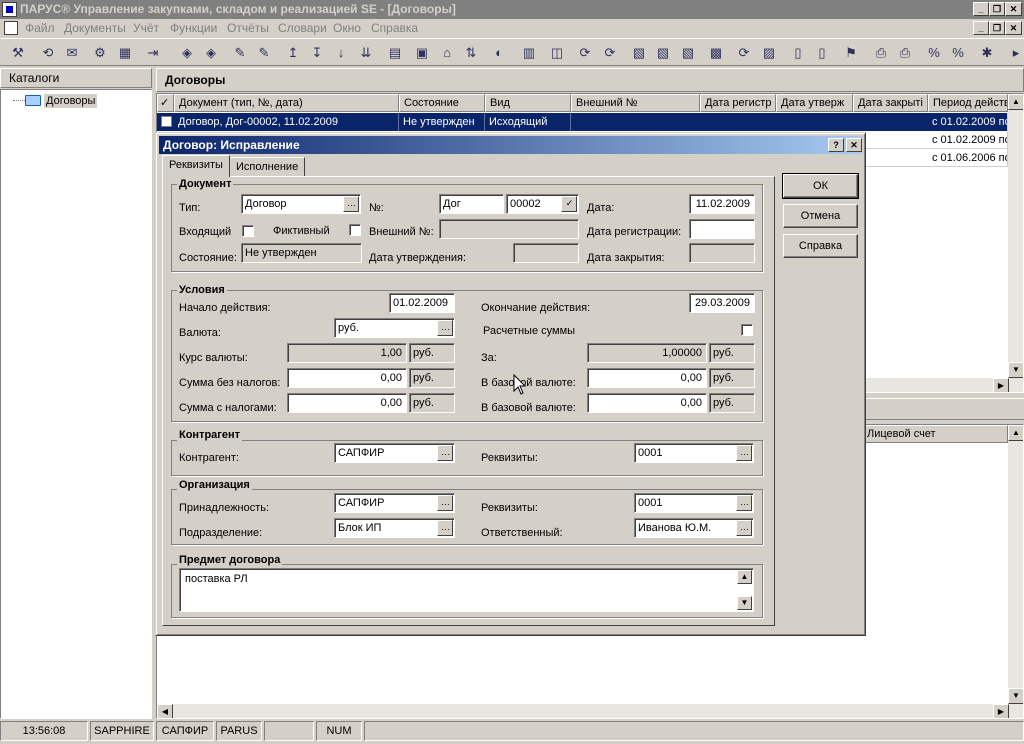 This screenshot has width=1024, height=744. I want to click on tool-icon-23: ⟳, so click(610, 53).